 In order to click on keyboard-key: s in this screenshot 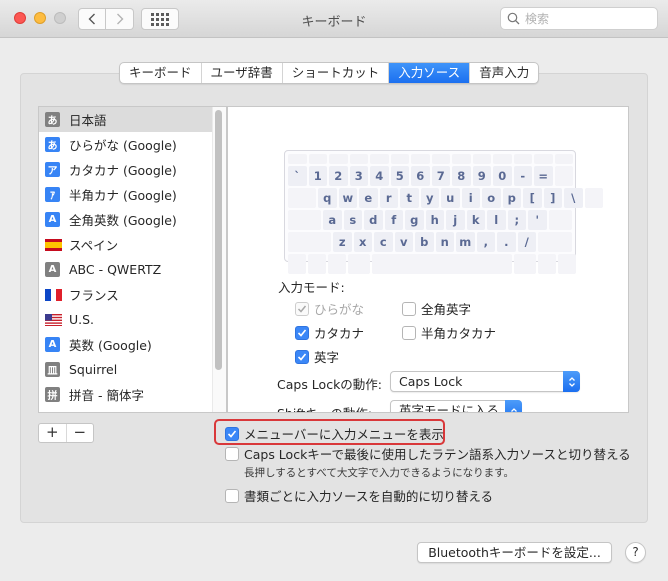, I will do `click(352, 220)`.